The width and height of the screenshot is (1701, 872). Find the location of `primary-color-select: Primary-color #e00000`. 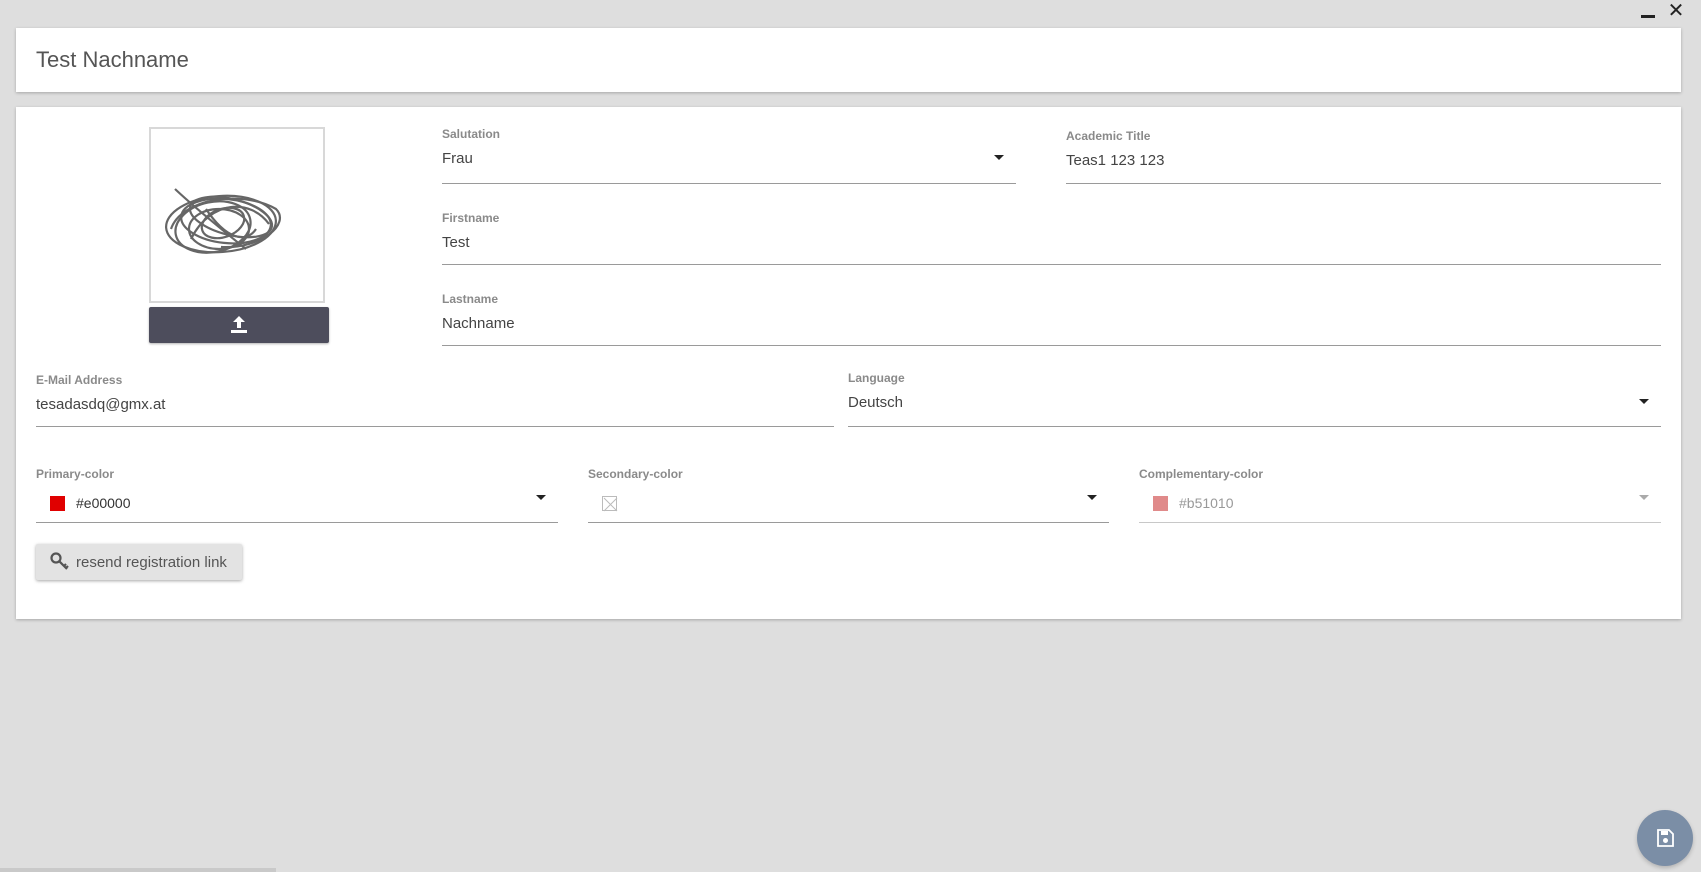

primary-color-select: Primary-color #e00000 is located at coordinates (297, 495).